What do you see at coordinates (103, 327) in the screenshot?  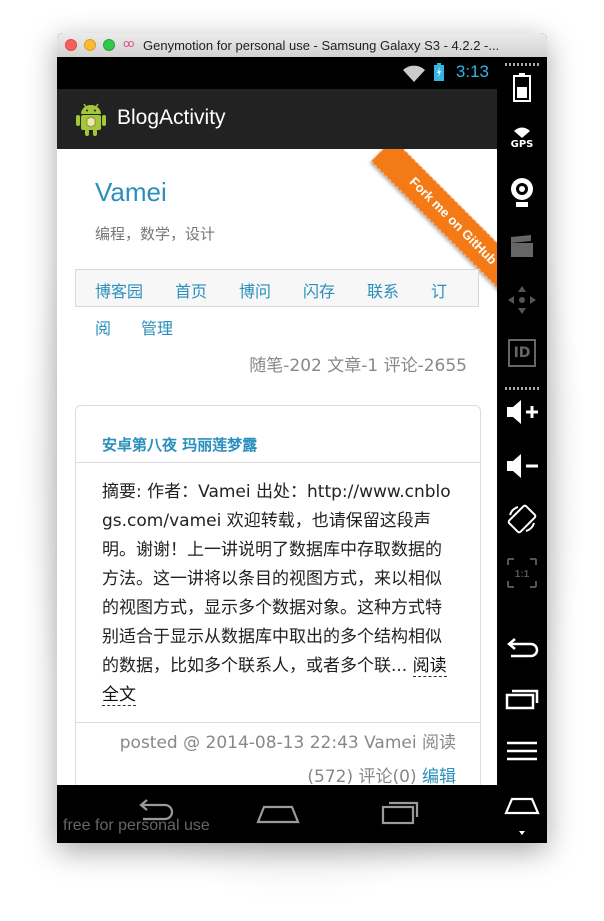 I see `nav-subscribe-part2: 阅` at bounding box center [103, 327].